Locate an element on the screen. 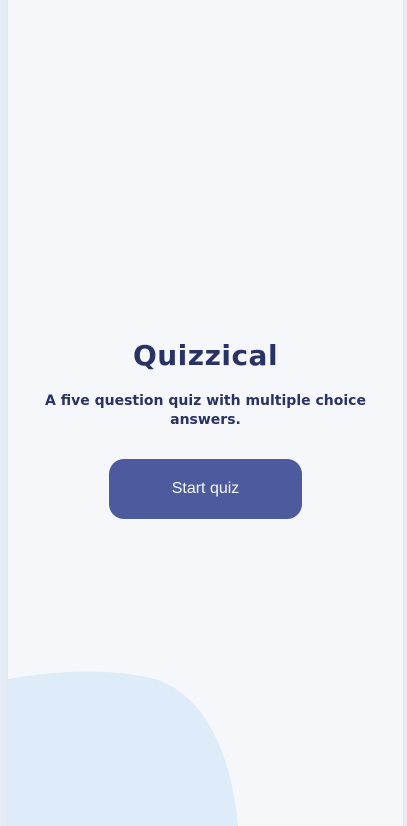  page-title: Quizzical is located at coordinates (205, 355).